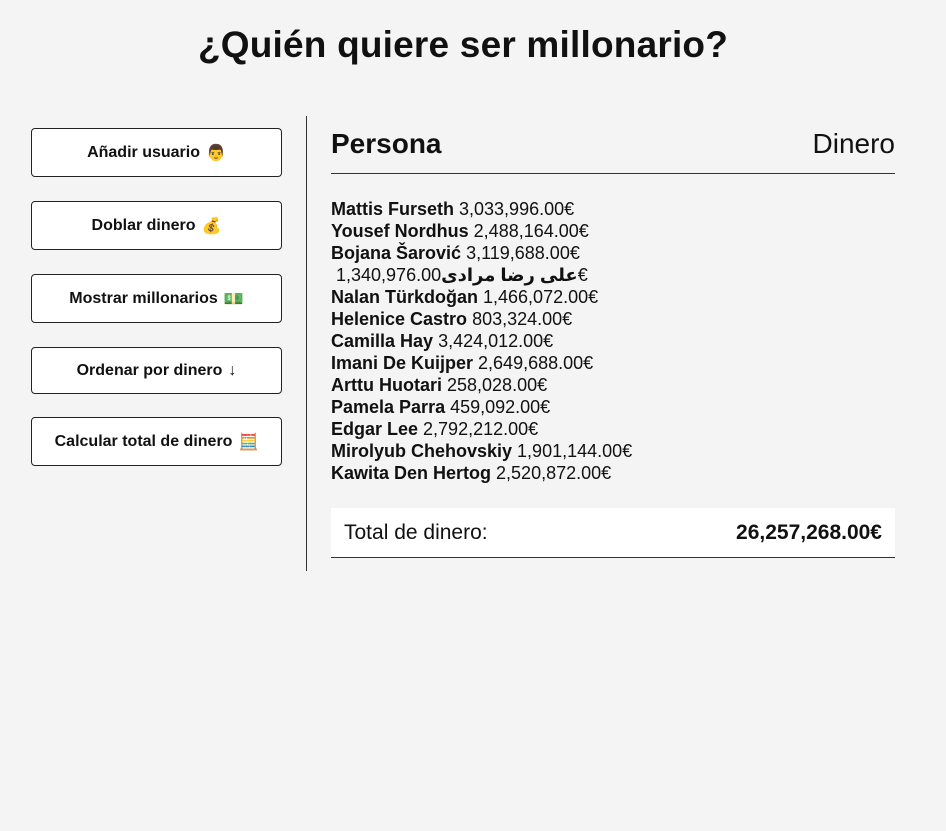 The height and width of the screenshot is (831, 946). Describe the element at coordinates (496, 341) in the screenshot. I see `person-amount: 3,424,012.00€` at that location.